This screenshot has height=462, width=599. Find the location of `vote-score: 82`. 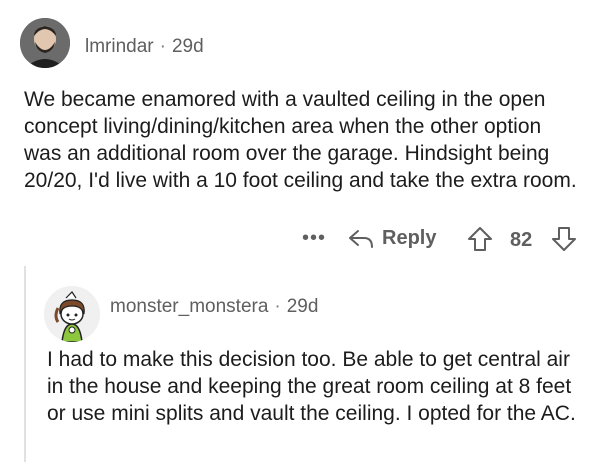

vote-score: 82 is located at coordinates (521, 240).